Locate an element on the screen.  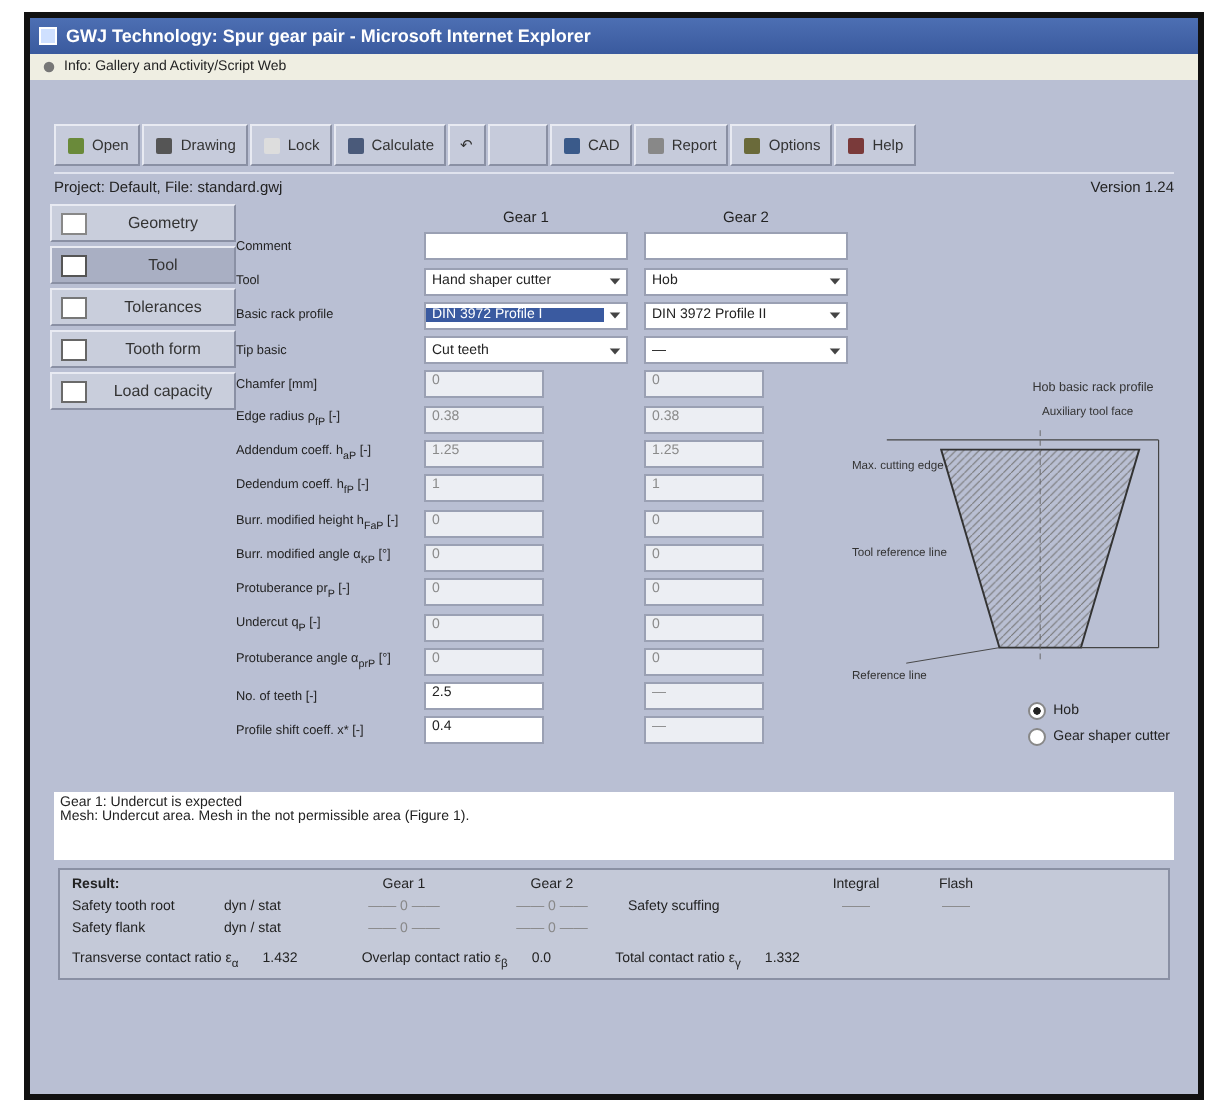
nav-button: Load capacity is located at coordinates (143, 391).